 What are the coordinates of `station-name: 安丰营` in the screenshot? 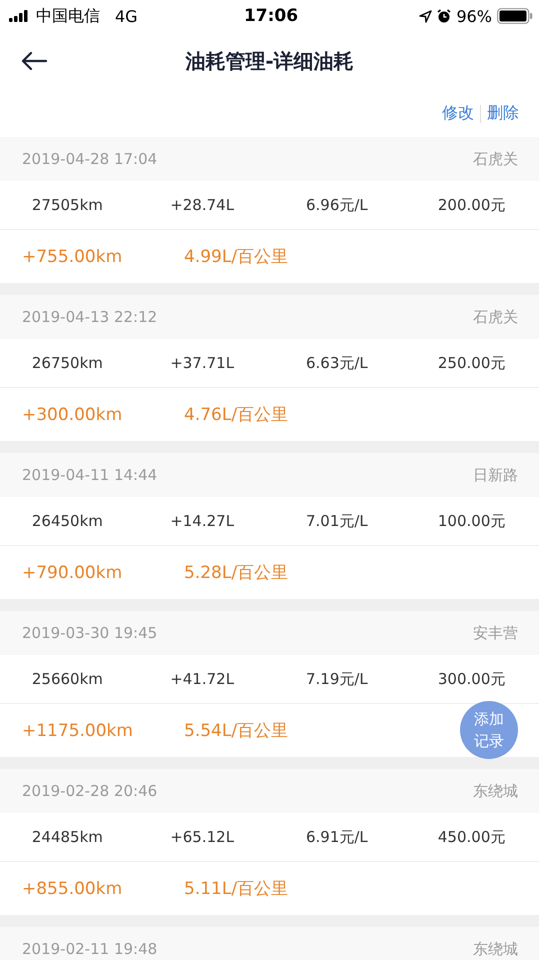 It's located at (495, 633).